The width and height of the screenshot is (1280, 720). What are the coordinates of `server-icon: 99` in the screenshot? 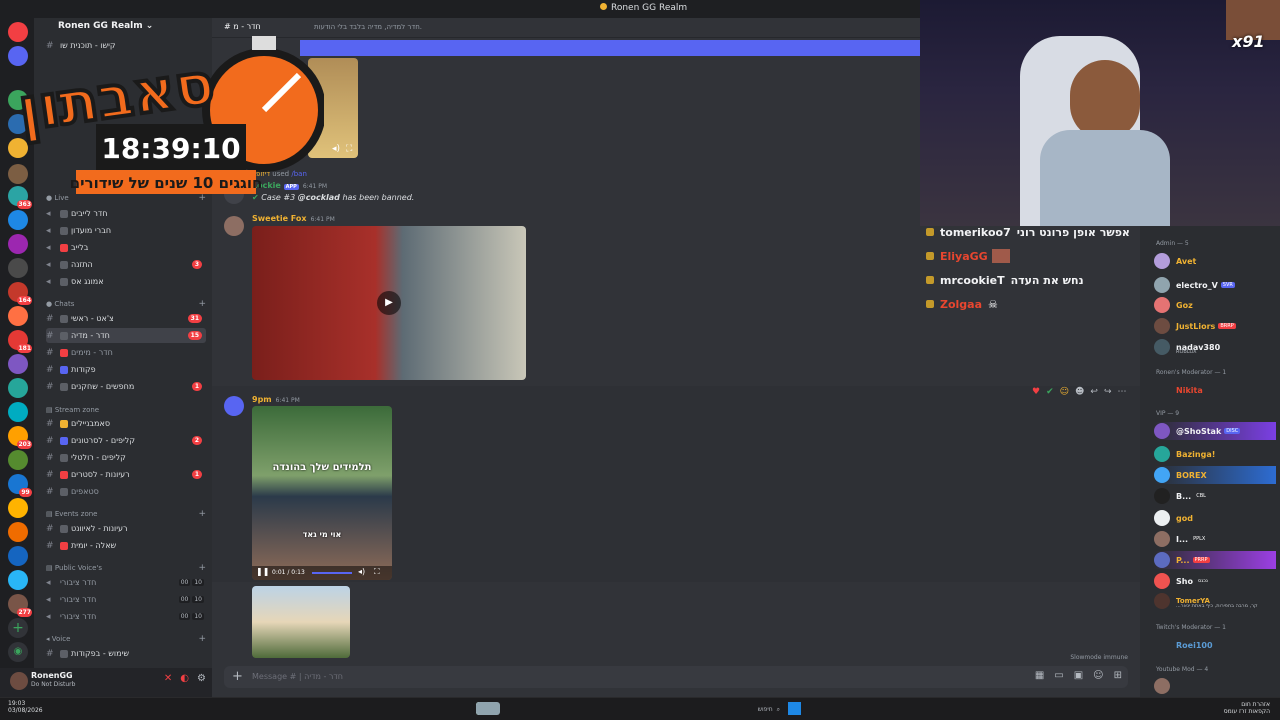 It's located at (20, 485).